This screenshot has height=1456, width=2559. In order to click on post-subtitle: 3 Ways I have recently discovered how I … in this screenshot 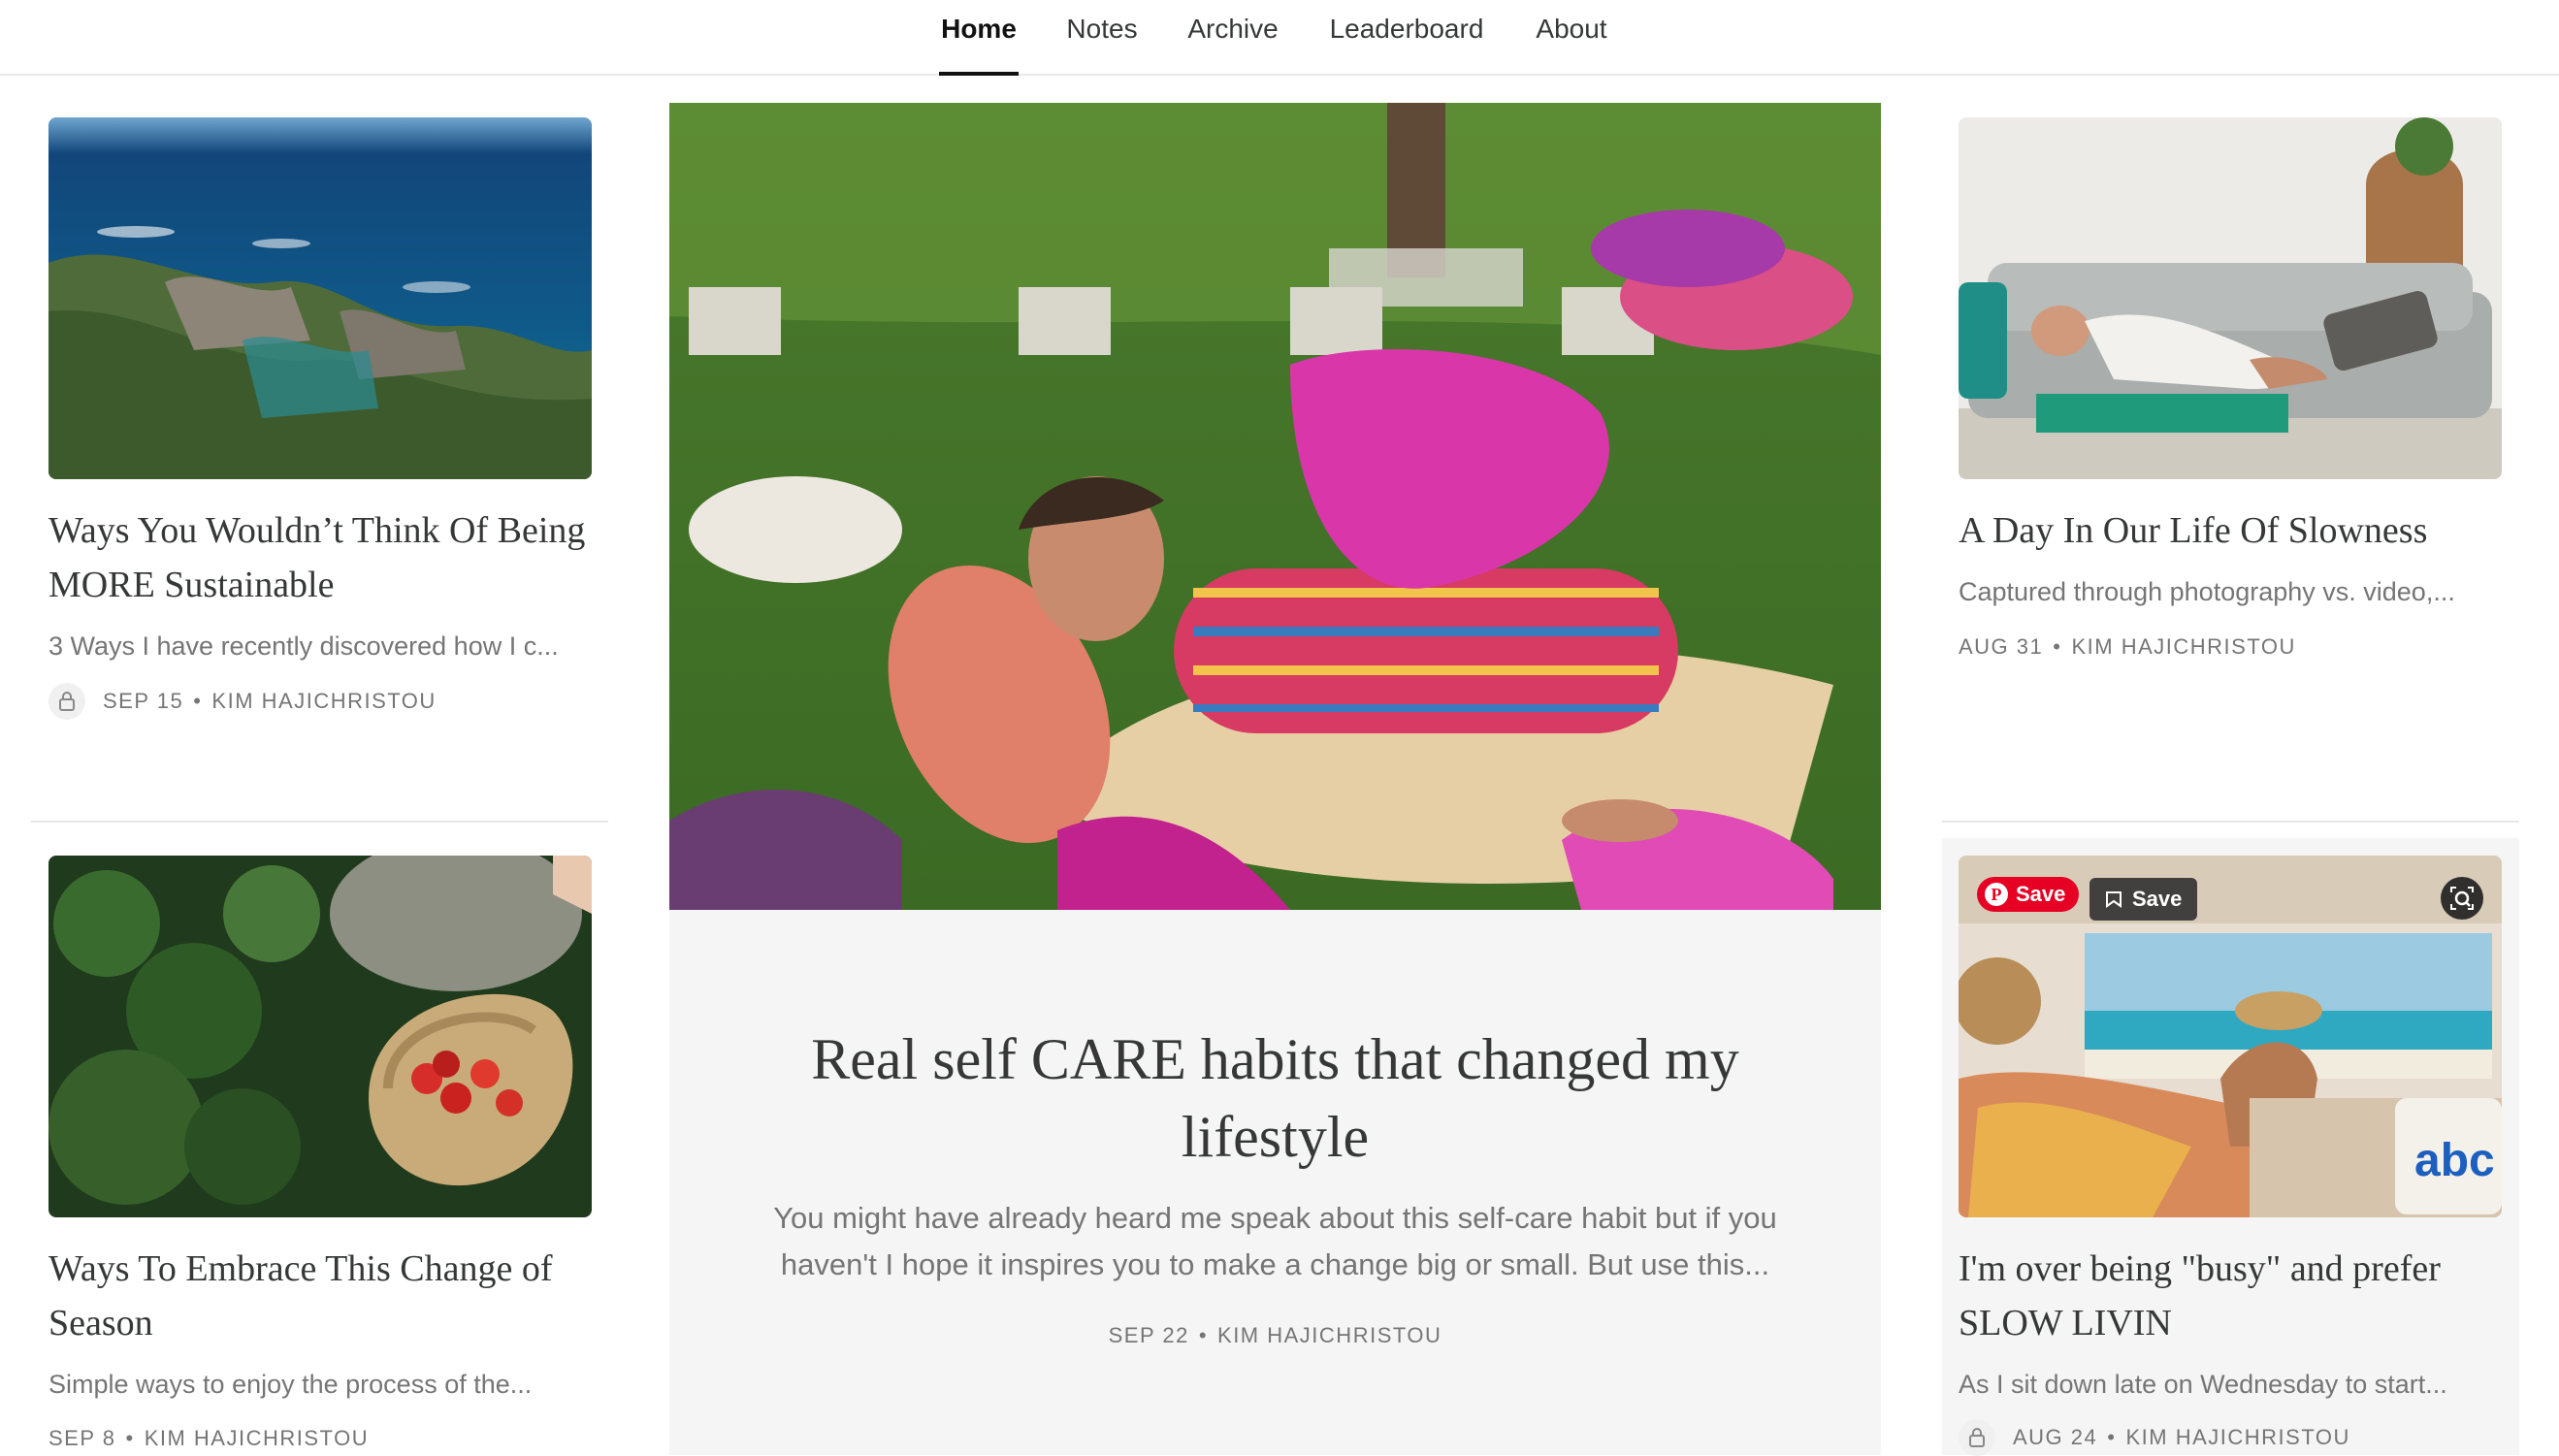, I will do `click(304, 646)`.